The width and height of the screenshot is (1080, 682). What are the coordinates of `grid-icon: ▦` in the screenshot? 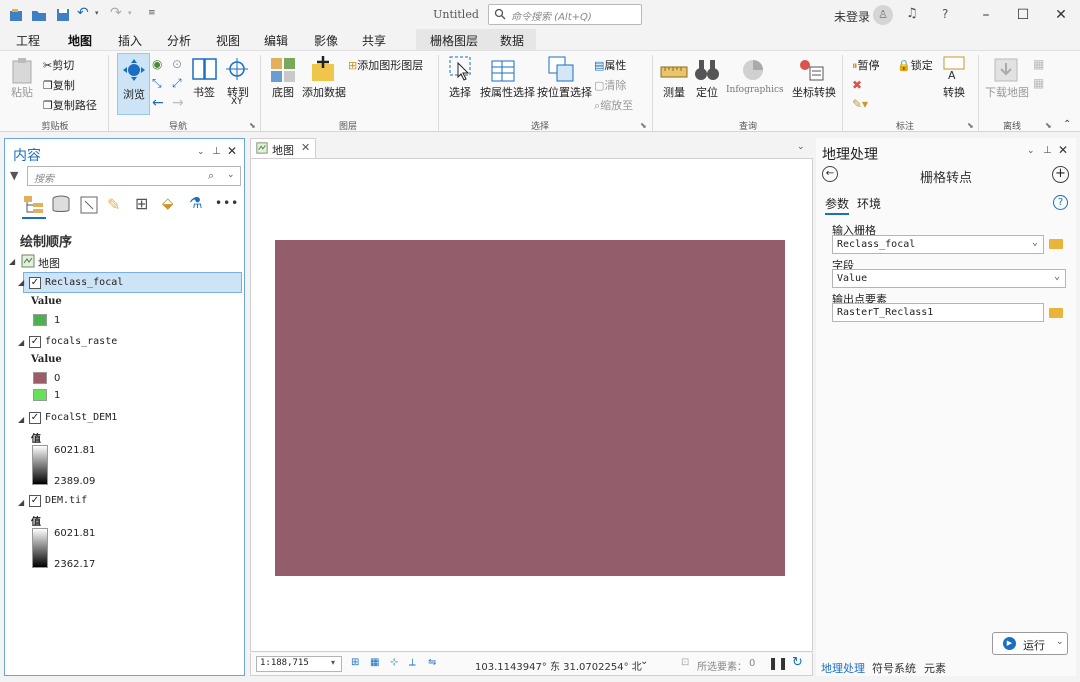 It's located at (374, 662).